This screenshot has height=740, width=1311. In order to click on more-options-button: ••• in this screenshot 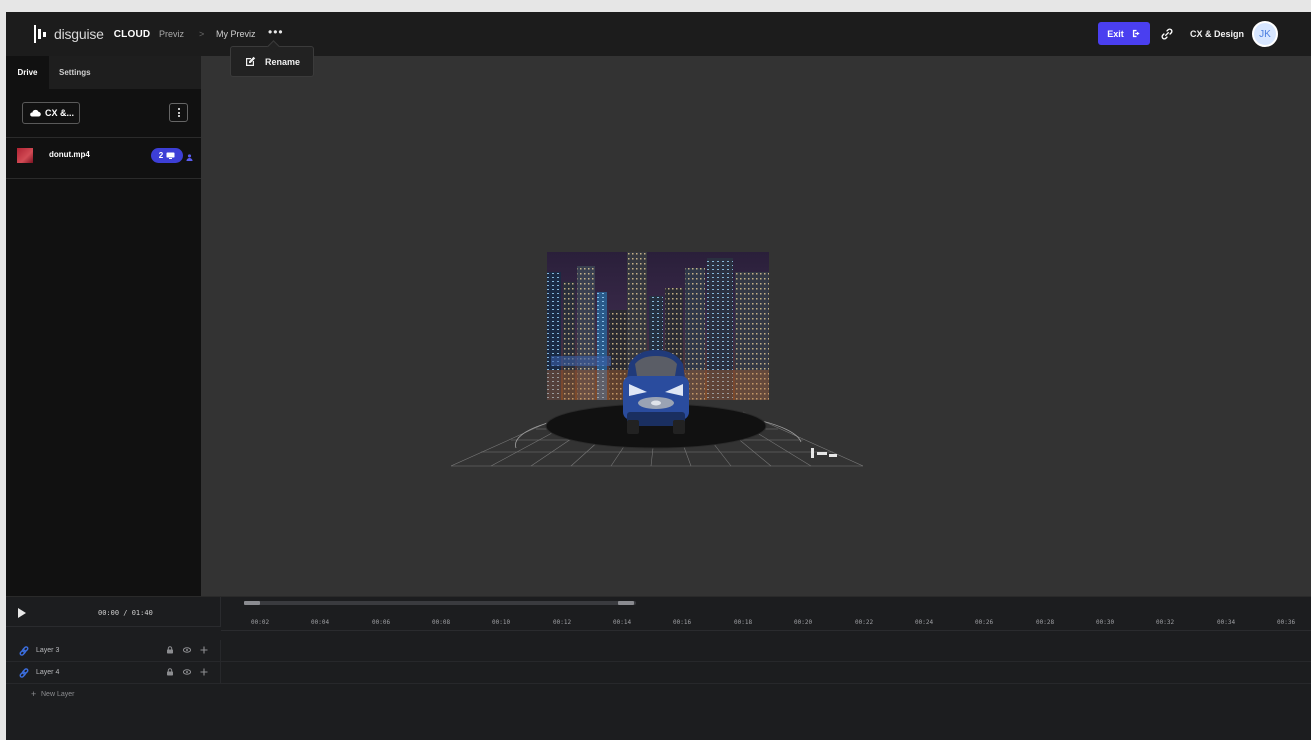, I will do `click(276, 32)`.